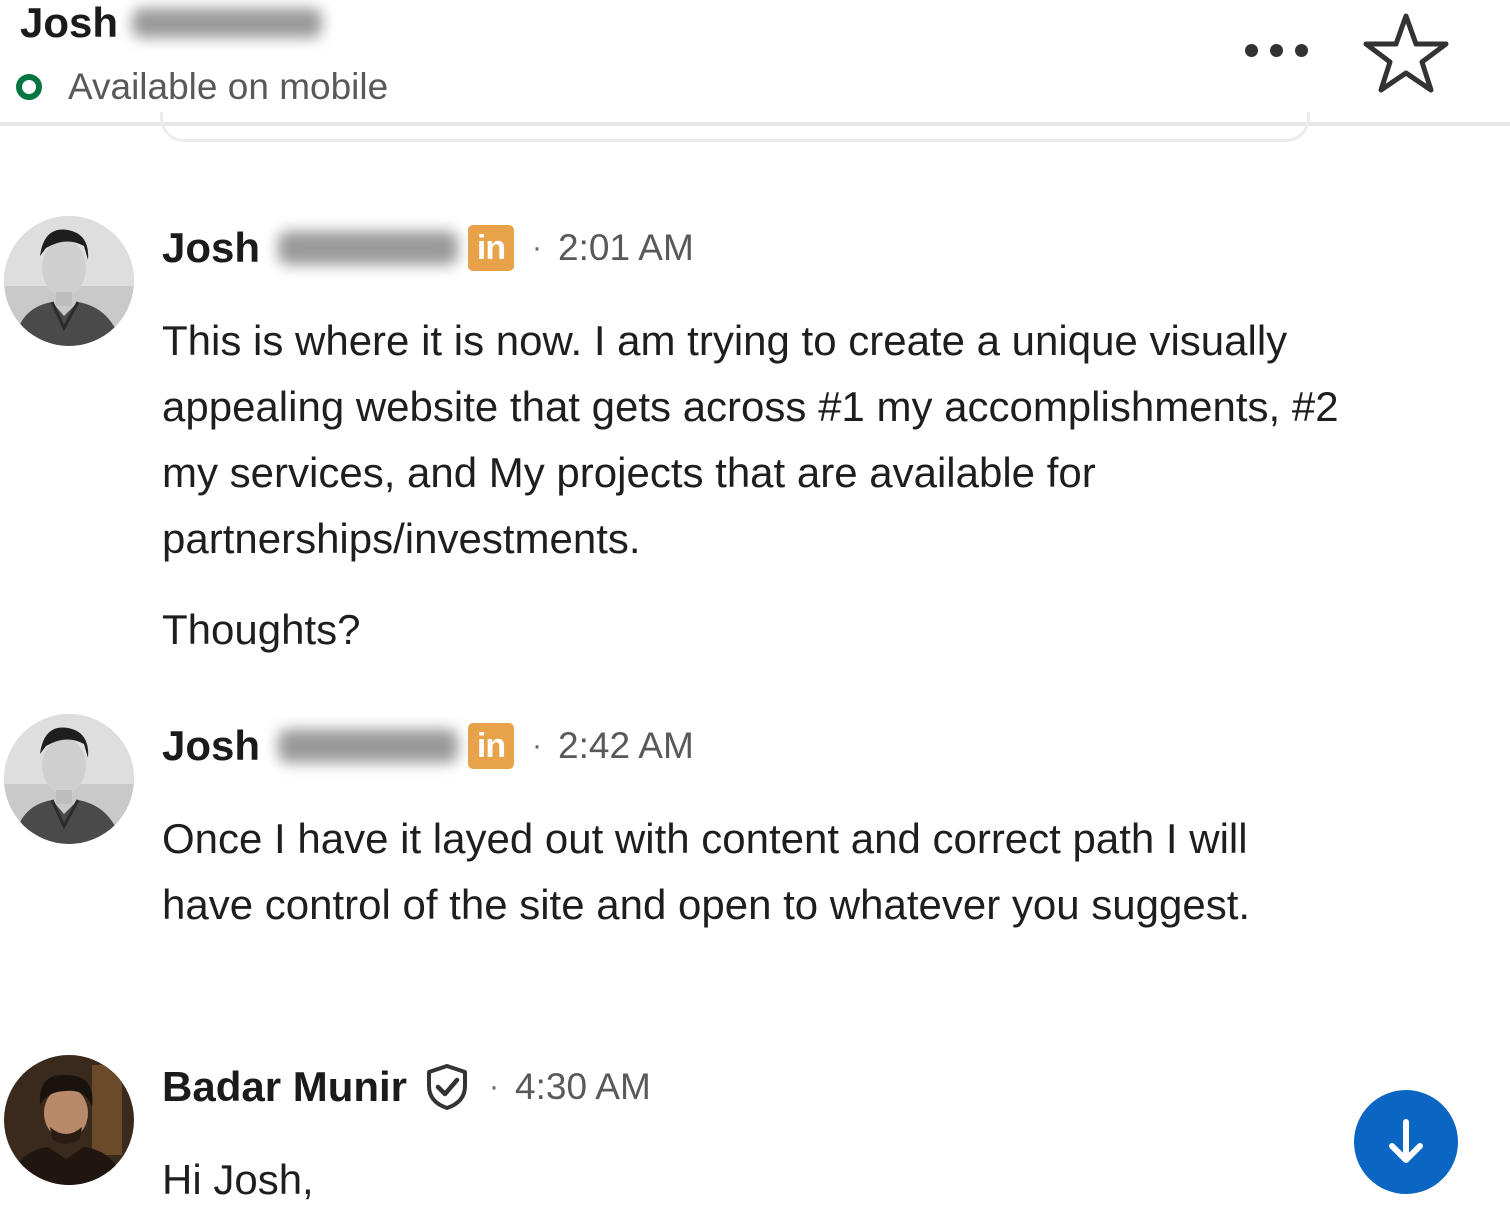  I want to click on previous-card-edge, so click(735, 127).